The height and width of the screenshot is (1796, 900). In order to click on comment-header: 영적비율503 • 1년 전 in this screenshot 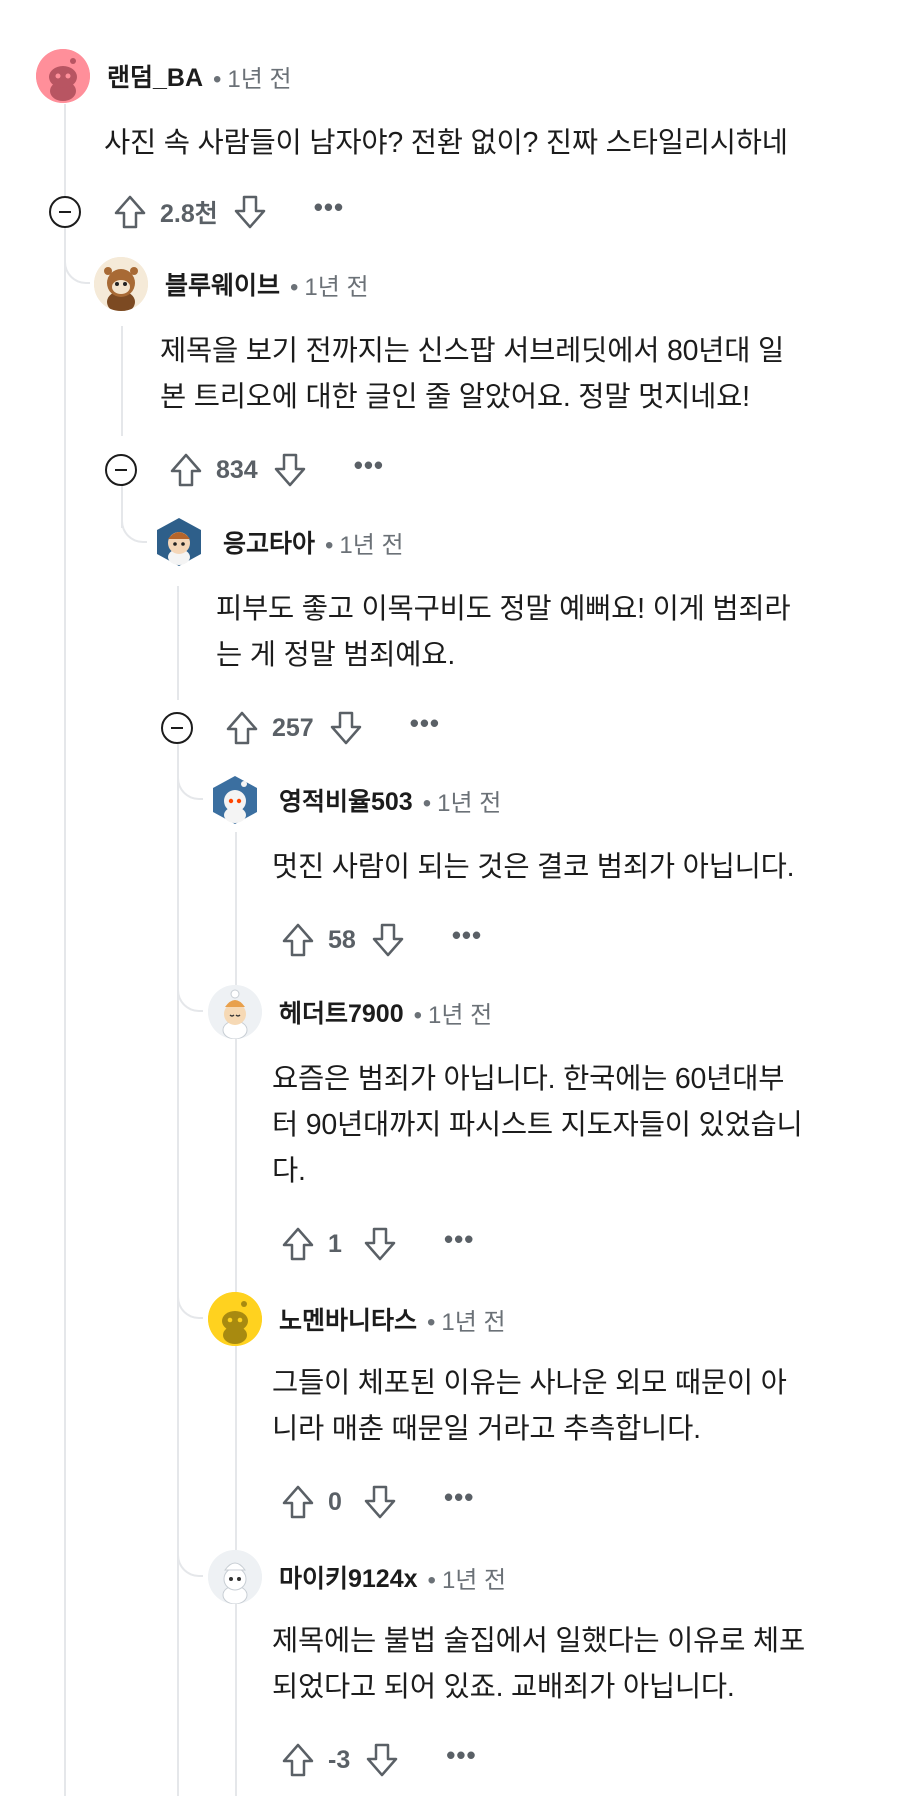, I will do `click(354, 800)`.